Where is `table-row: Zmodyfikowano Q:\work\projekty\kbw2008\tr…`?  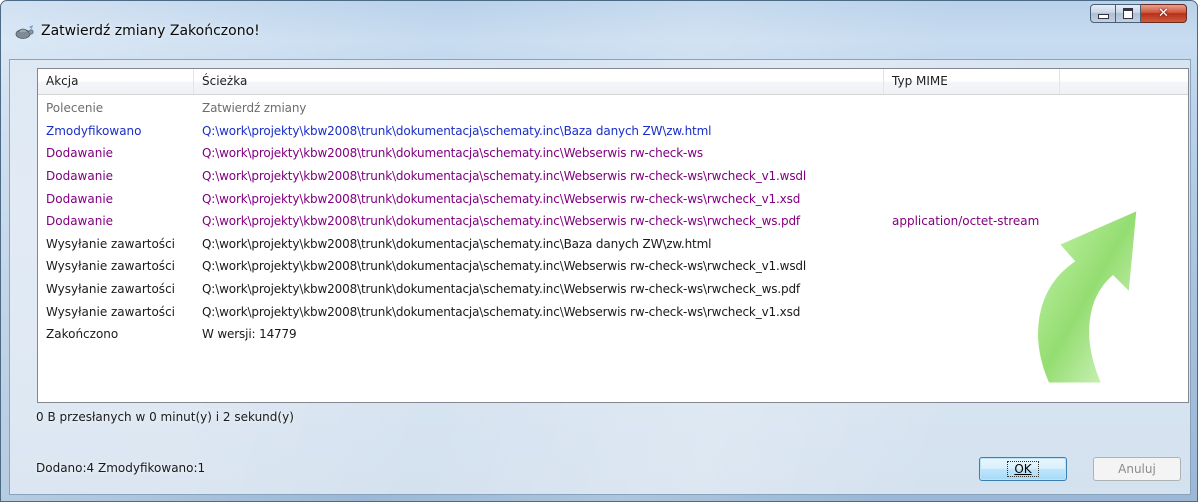
table-row: Zmodyfikowano Q:\work\projekty\kbw2008\tr… is located at coordinates (613, 131).